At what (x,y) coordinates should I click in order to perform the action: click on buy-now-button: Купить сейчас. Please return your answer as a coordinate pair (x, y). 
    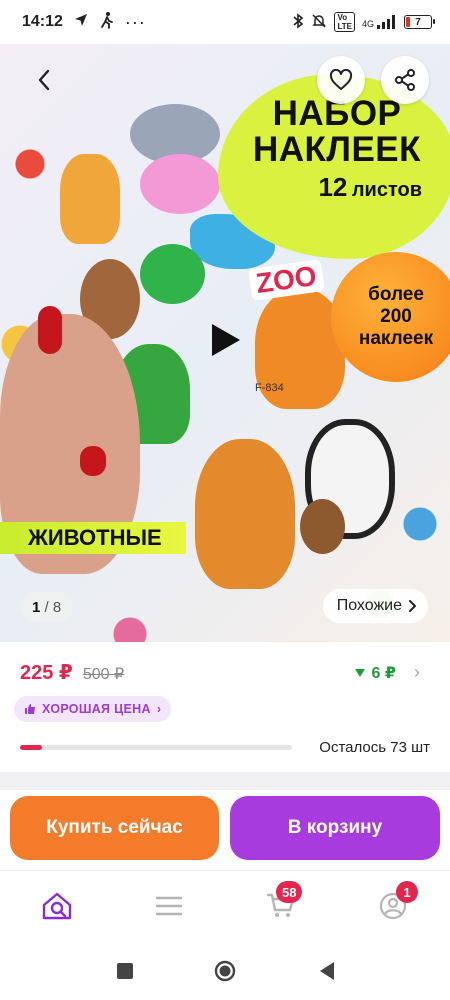
    Looking at the image, I should click on (114, 828).